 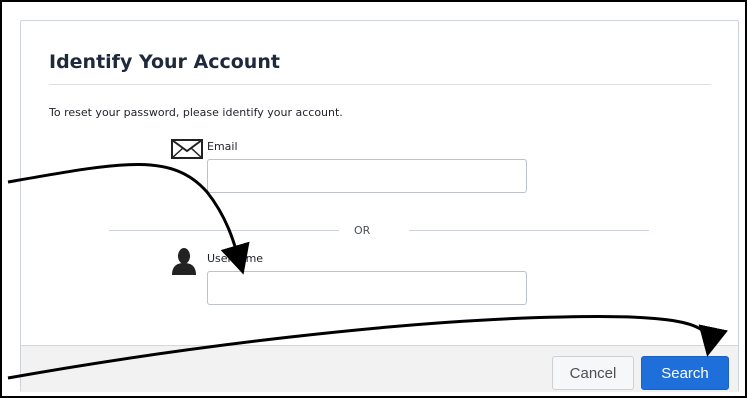 I want to click on username-field, so click(x=367, y=288).